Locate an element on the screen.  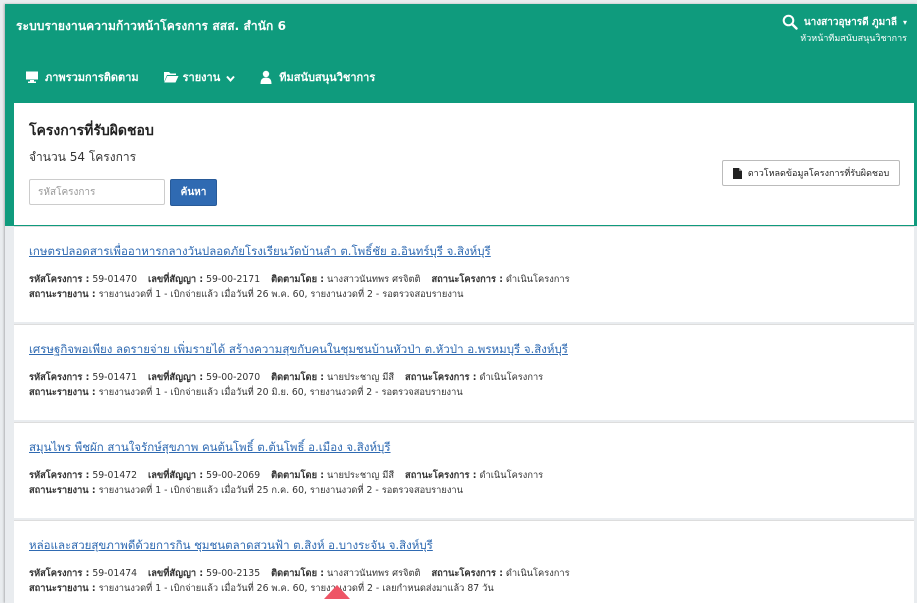
user-name: นางสาวอุษารดี ภูมาลี is located at coordinates (850, 22).